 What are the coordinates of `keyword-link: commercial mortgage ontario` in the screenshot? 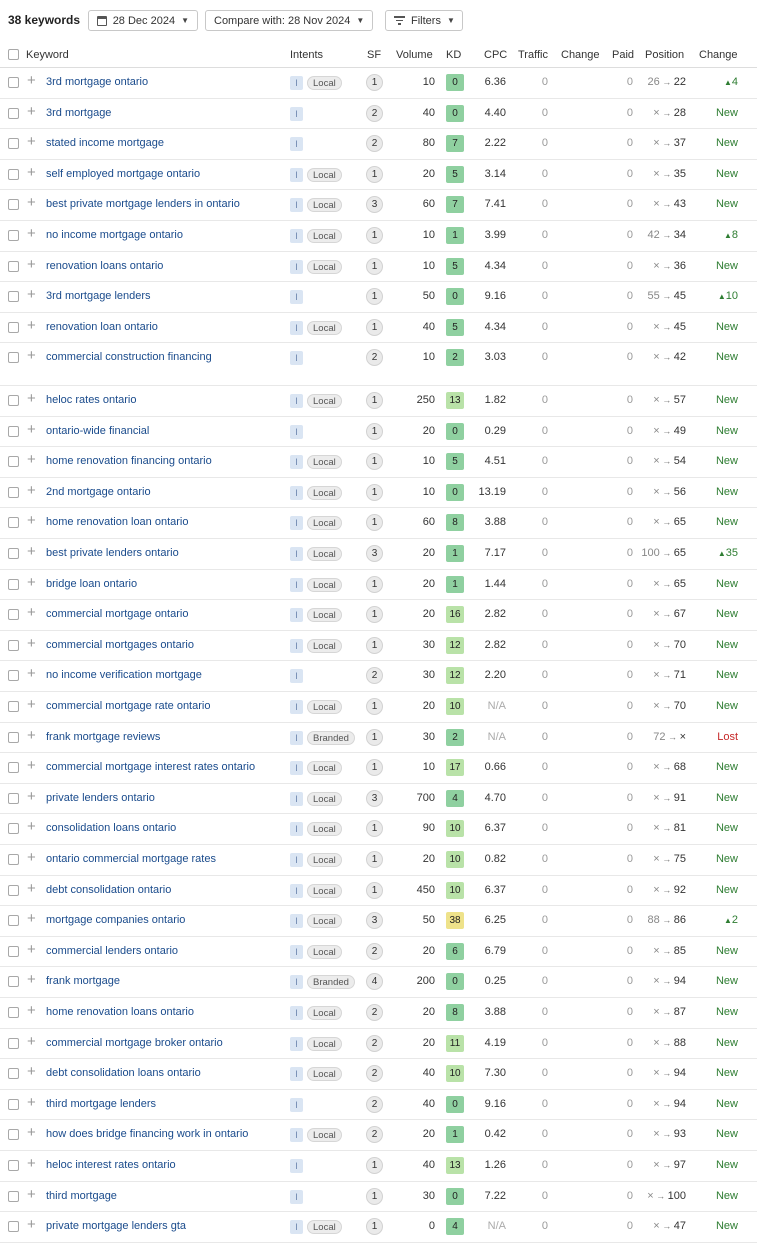 It's located at (117, 614).